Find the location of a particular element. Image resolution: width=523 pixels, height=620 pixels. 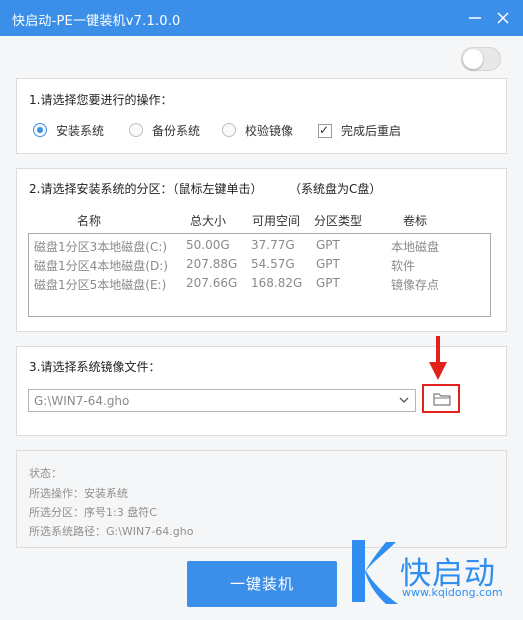

radio-backup: 备份系统 is located at coordinates (164, 130).